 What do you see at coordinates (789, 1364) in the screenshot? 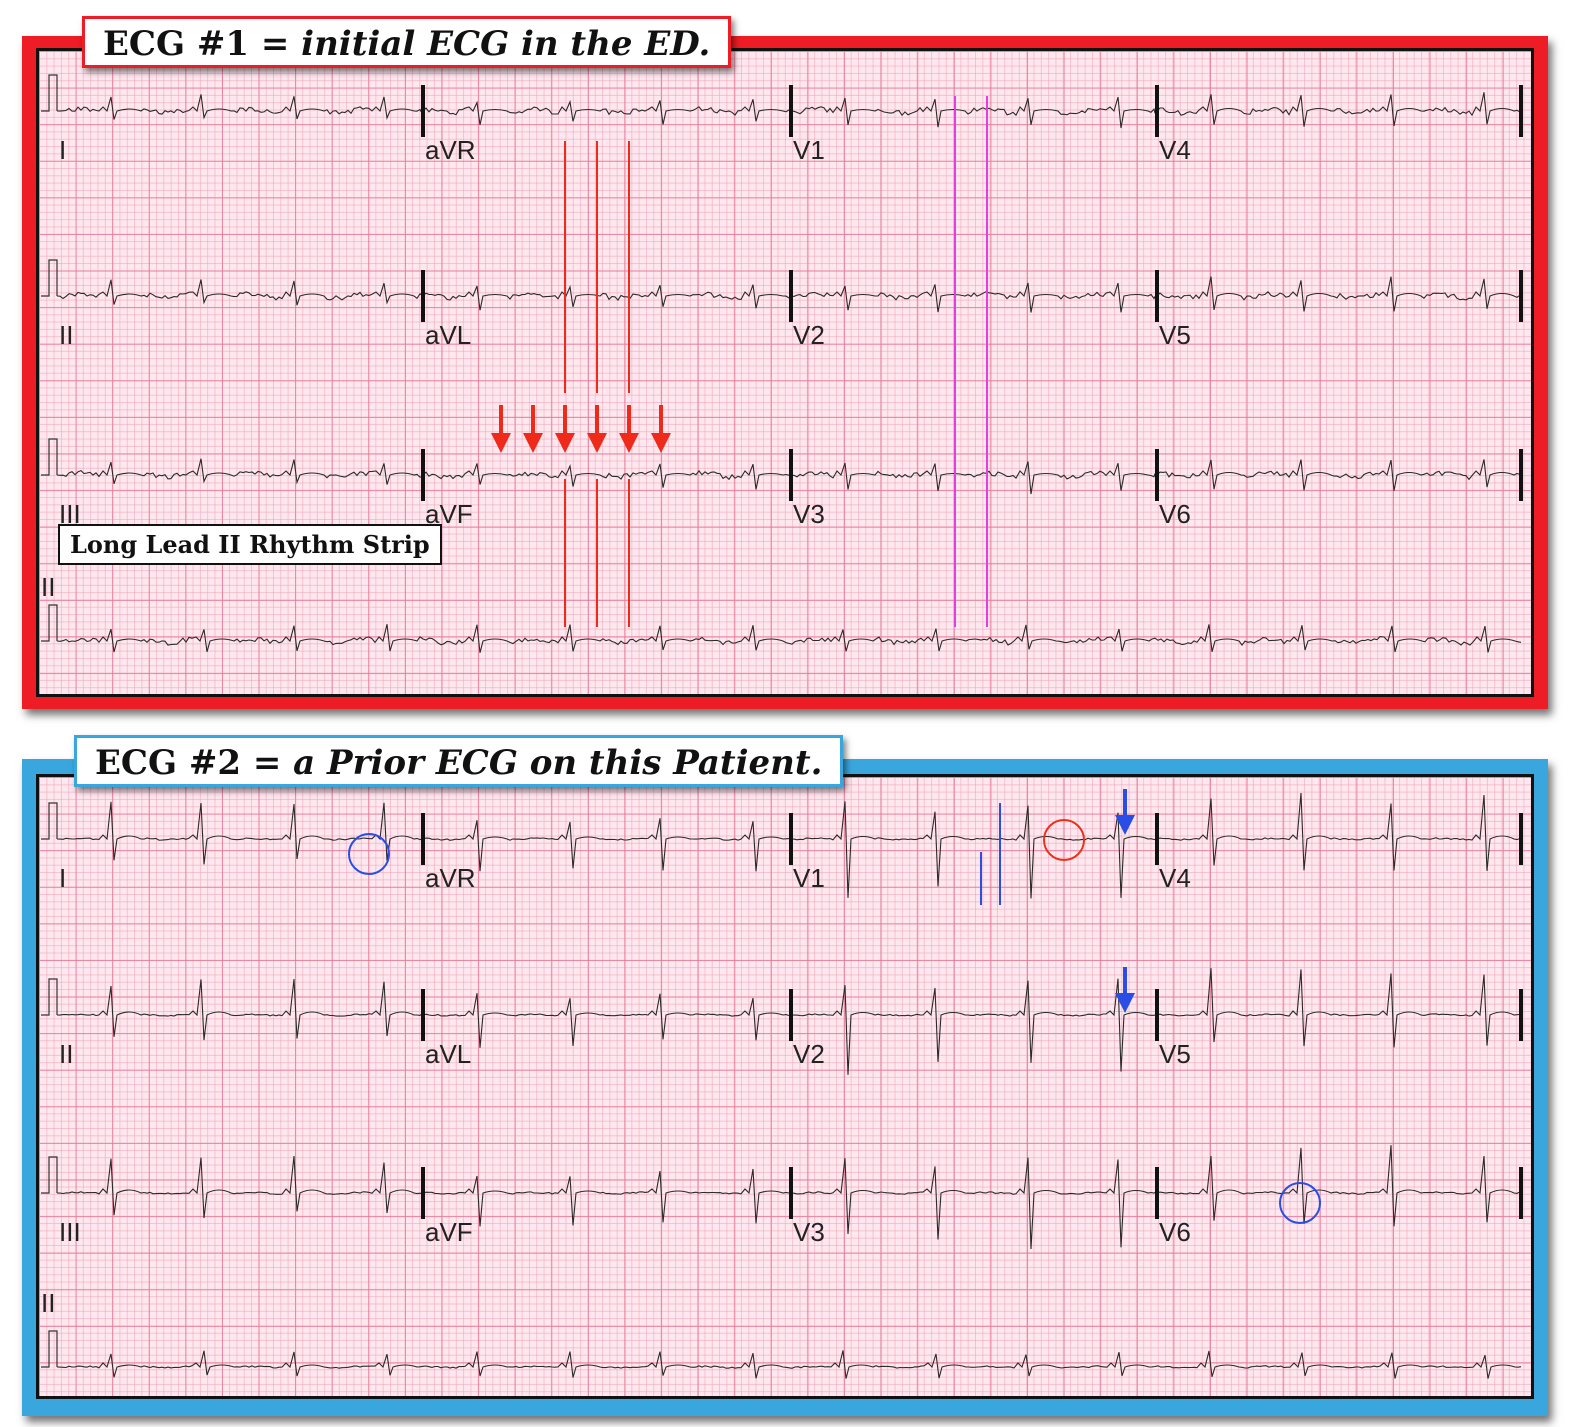
I see `ecg2-tracing-long-II` at bounding box center [789, 1364].